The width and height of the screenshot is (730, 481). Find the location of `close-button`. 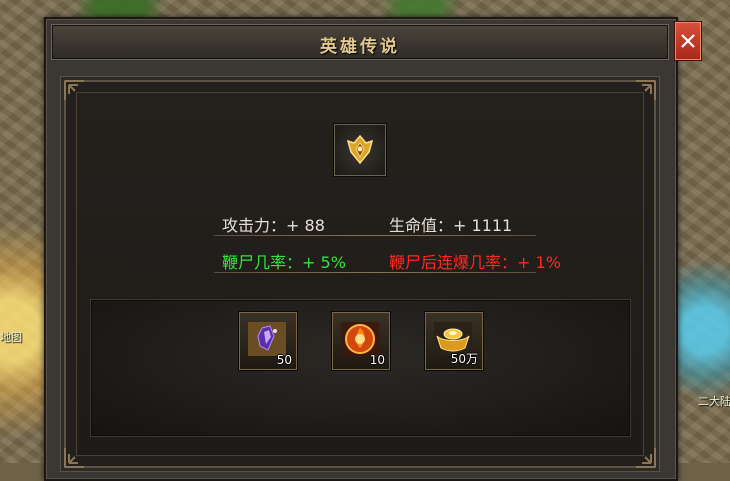

close-button is located at coordinates (688, 41).